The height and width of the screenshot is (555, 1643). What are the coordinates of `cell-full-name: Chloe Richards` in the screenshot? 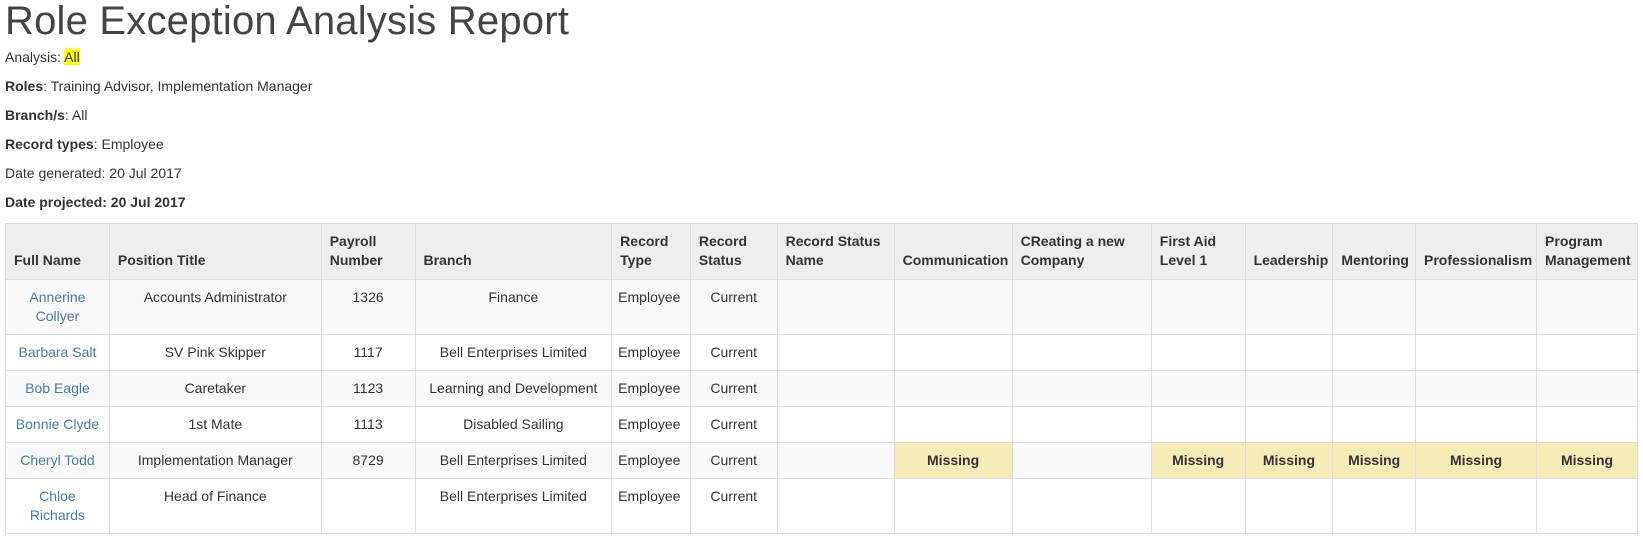 It's located at (57, 506).